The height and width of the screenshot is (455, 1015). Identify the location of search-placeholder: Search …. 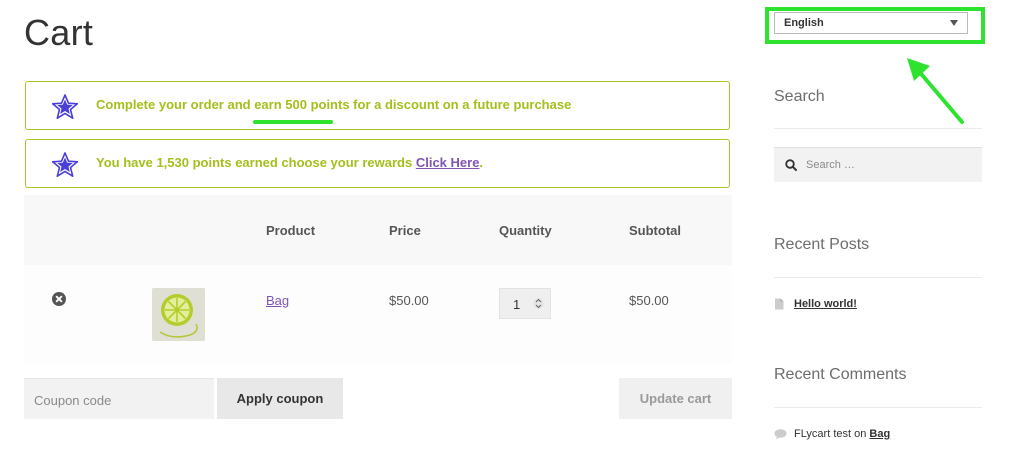
(830, 165).